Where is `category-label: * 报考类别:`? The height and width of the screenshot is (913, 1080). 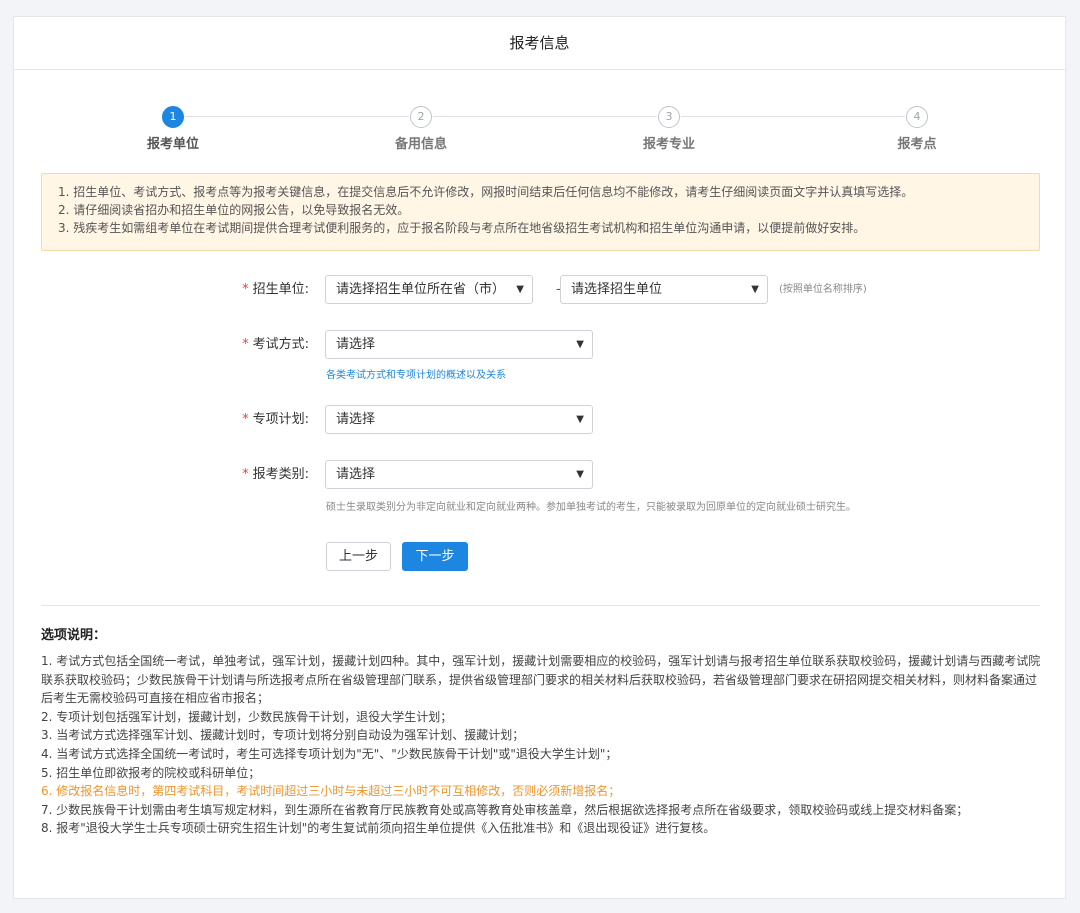 category-label: * 报考类别: is located at coordinates (275, 474).